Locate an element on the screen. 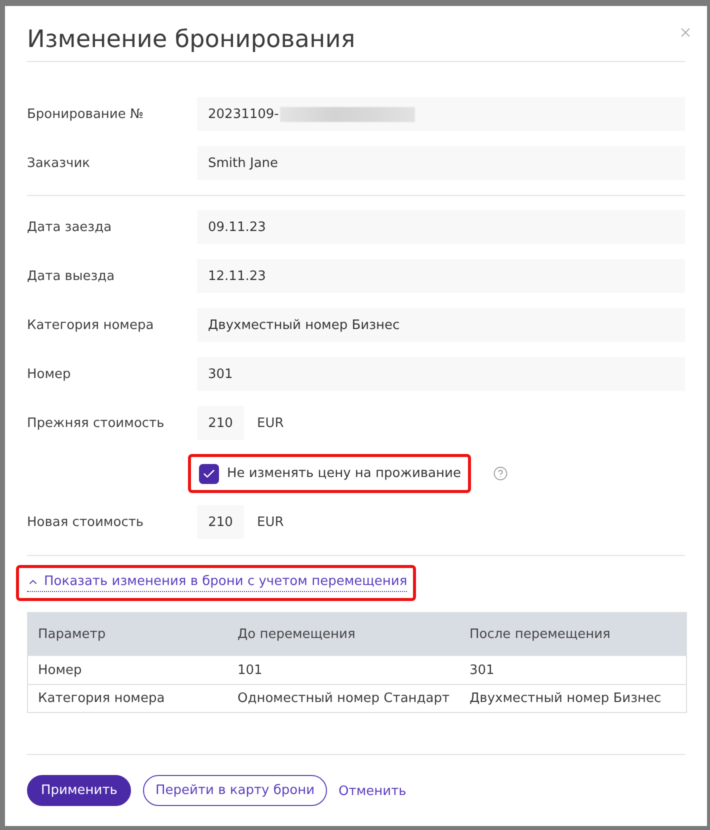 This screenshot has width=710, height=830. field-label: Категория номера is located at coordinates (91, 325).